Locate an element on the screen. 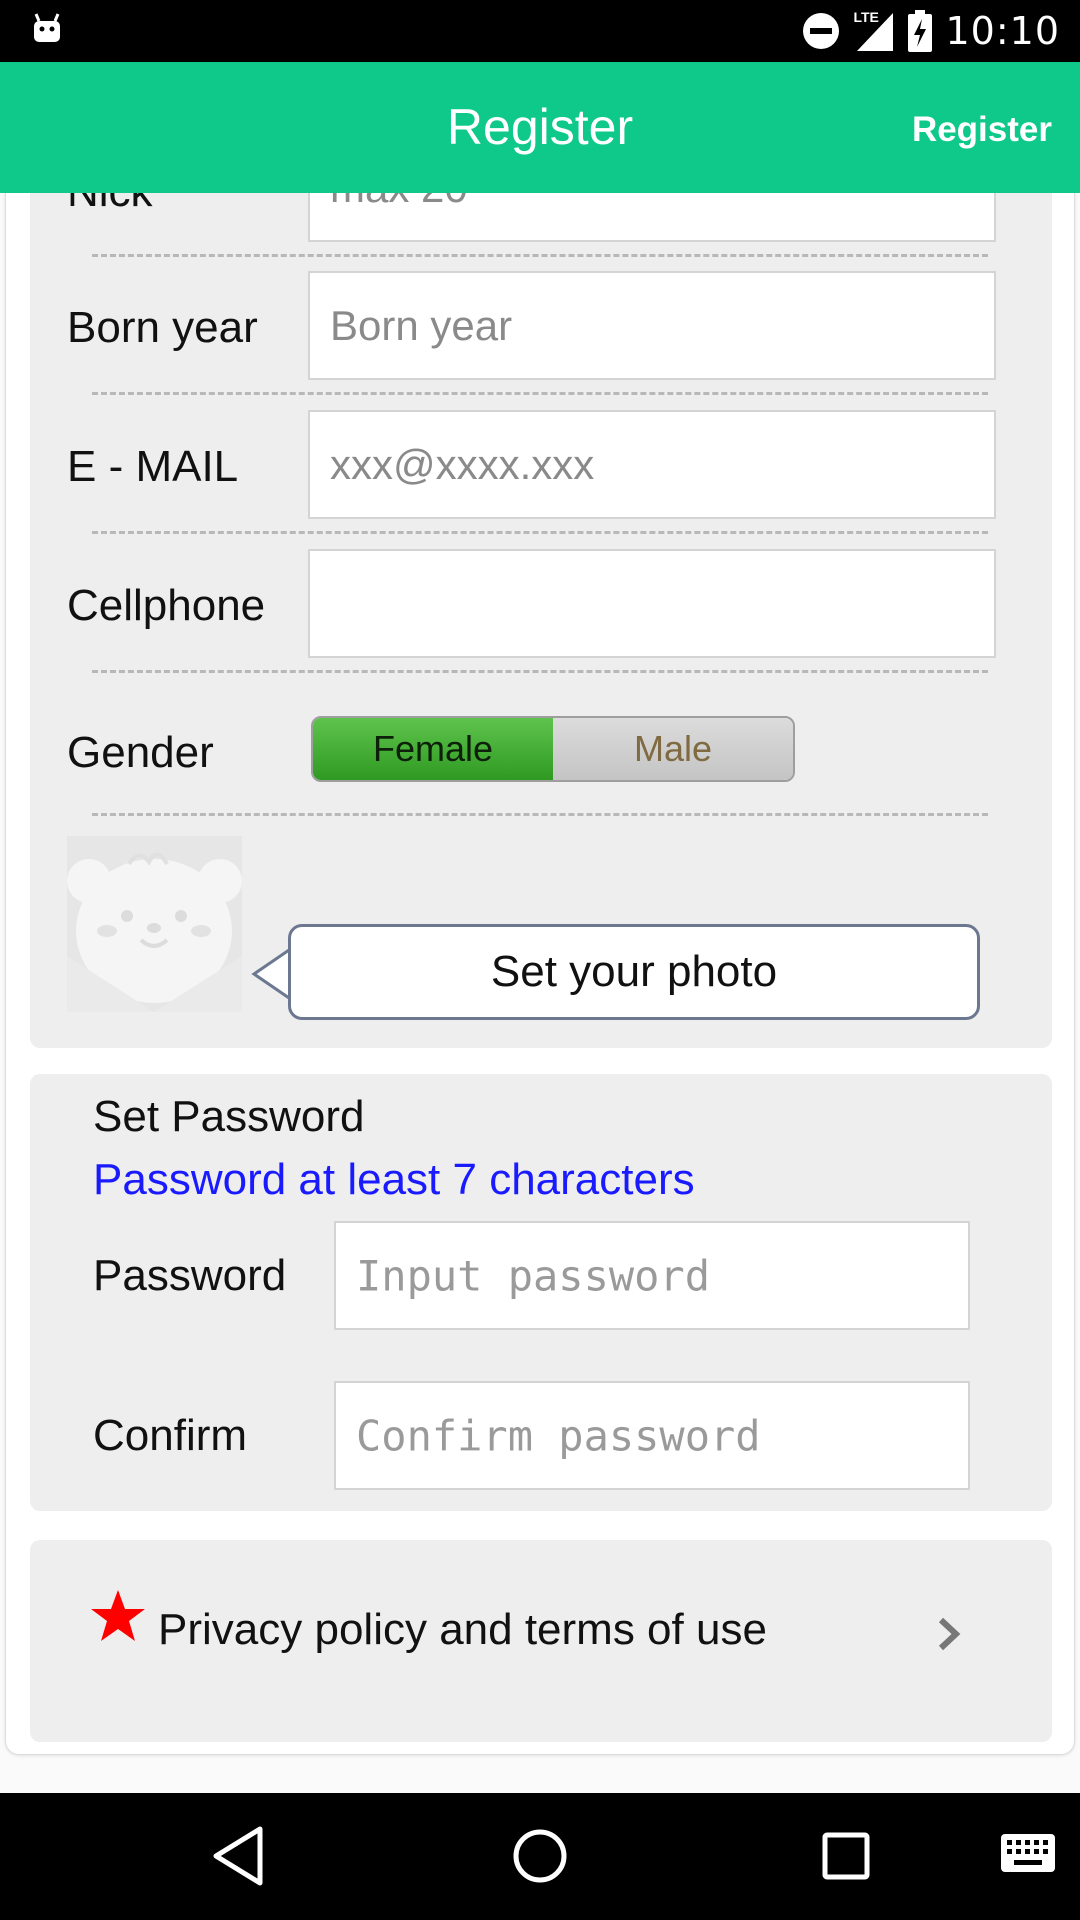  navigation-bar is located at coordinates (540, 1856).